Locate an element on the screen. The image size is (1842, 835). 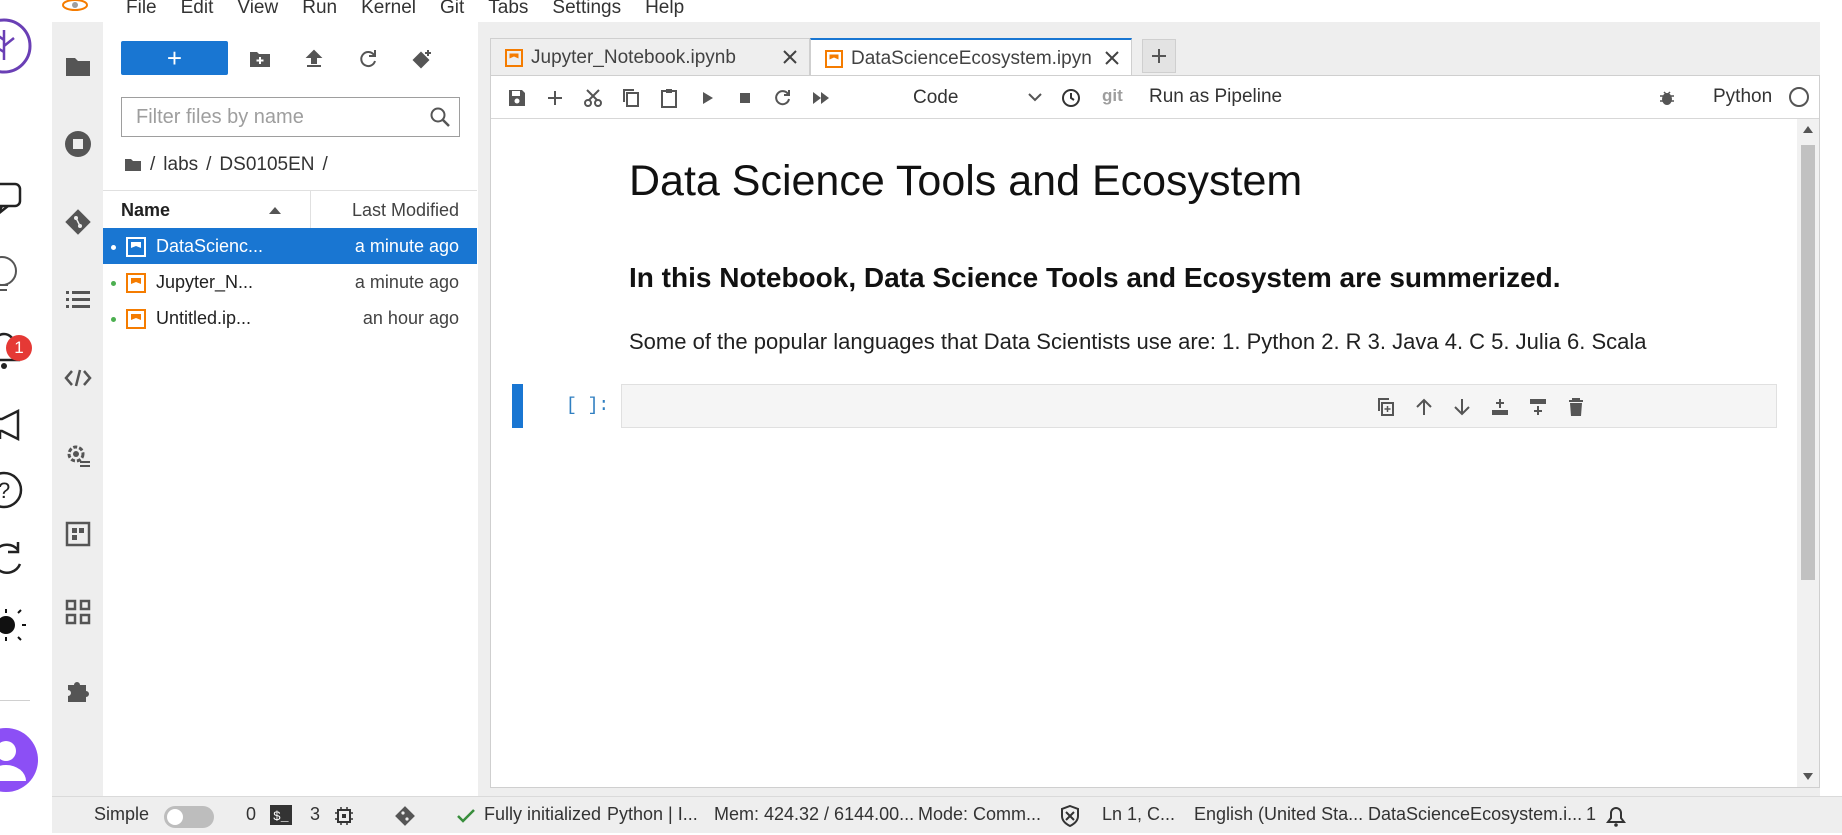
menu-tabs: Tabs is located at coordinates (508, 11).